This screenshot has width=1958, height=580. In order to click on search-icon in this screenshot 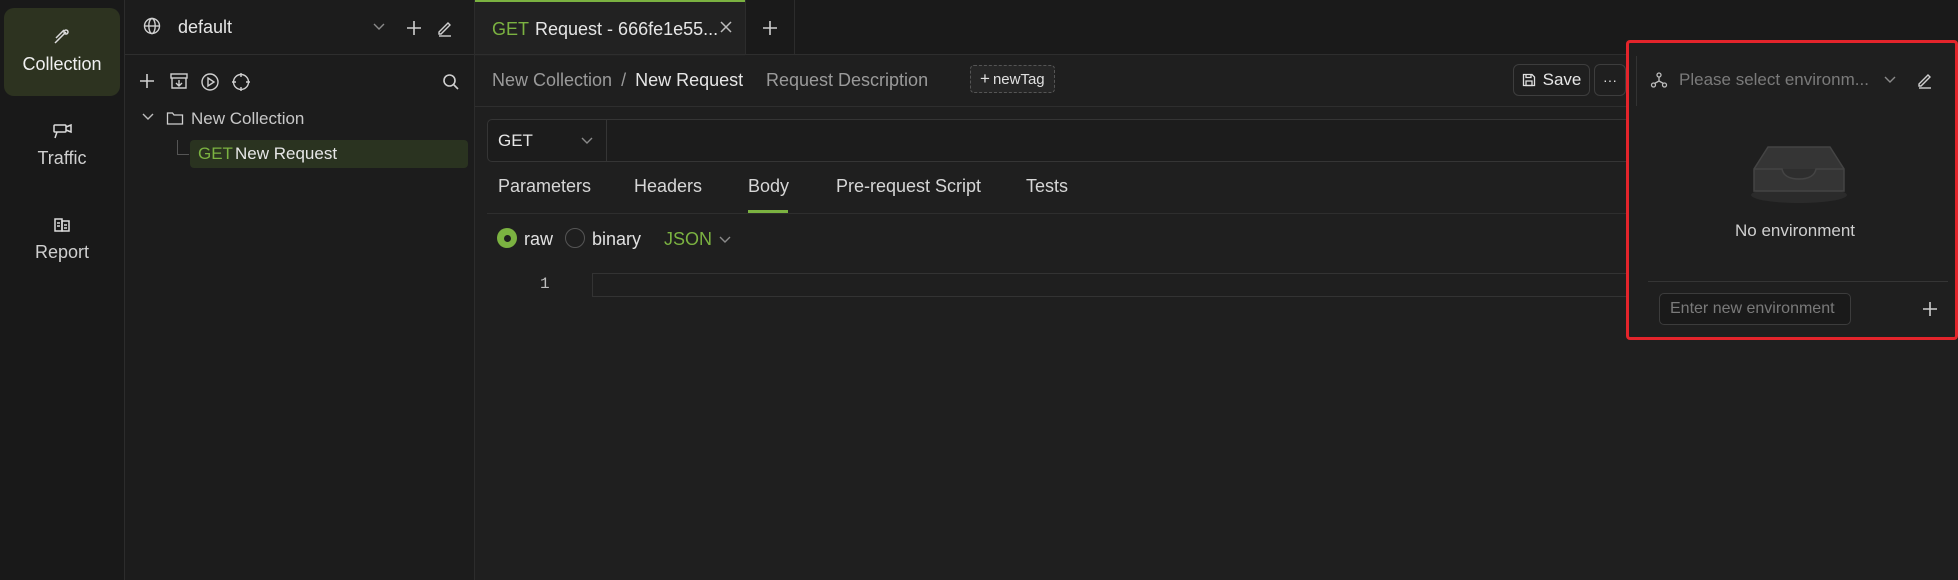, I will do `click(451, 82)`.